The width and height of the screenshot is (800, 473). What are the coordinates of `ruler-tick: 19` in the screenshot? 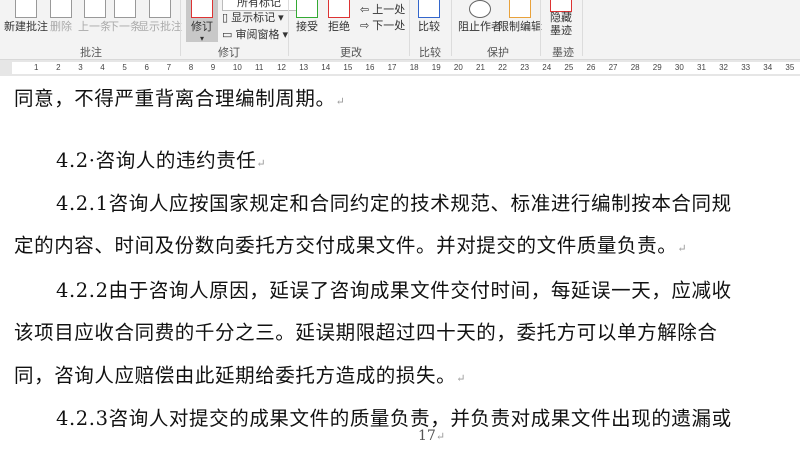 It's located at (436, 67).